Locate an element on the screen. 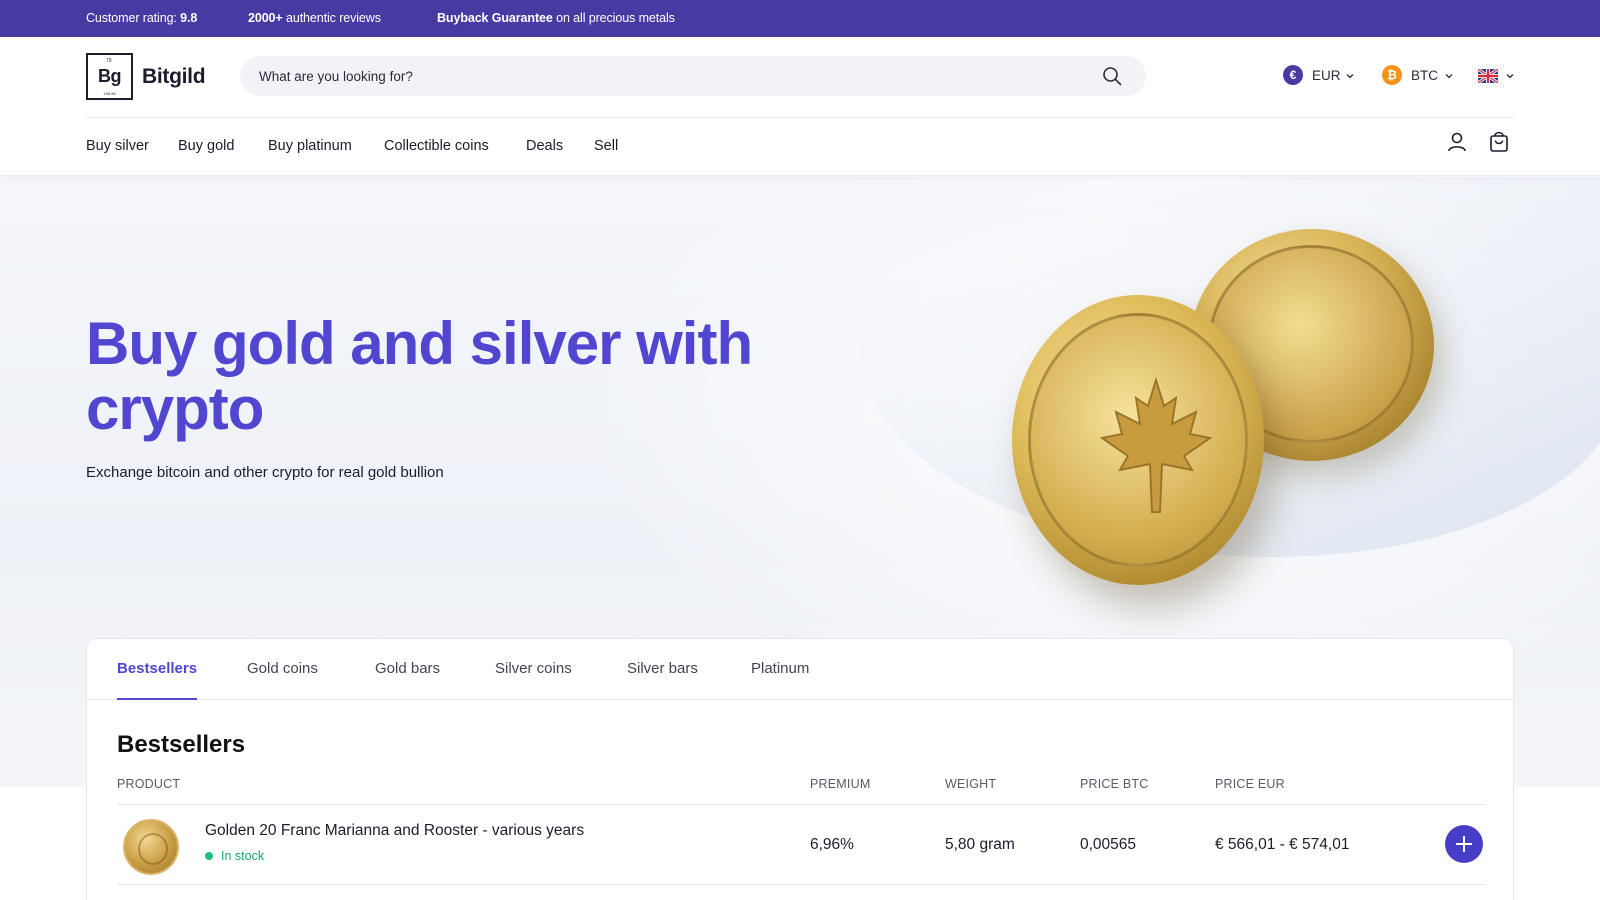 The width and height of the screenshot is (1600, 900). header-divider is located at coordinates (800, 117).